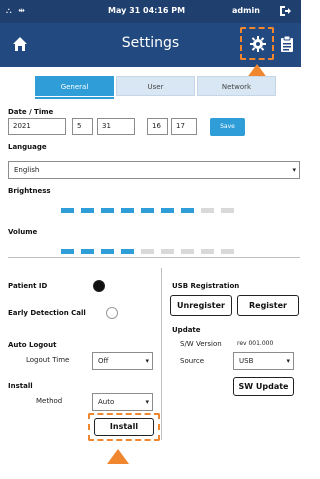 The width and height of the screenshot is (320, 479). I want to click on source-value: USB, so click(246, 361).